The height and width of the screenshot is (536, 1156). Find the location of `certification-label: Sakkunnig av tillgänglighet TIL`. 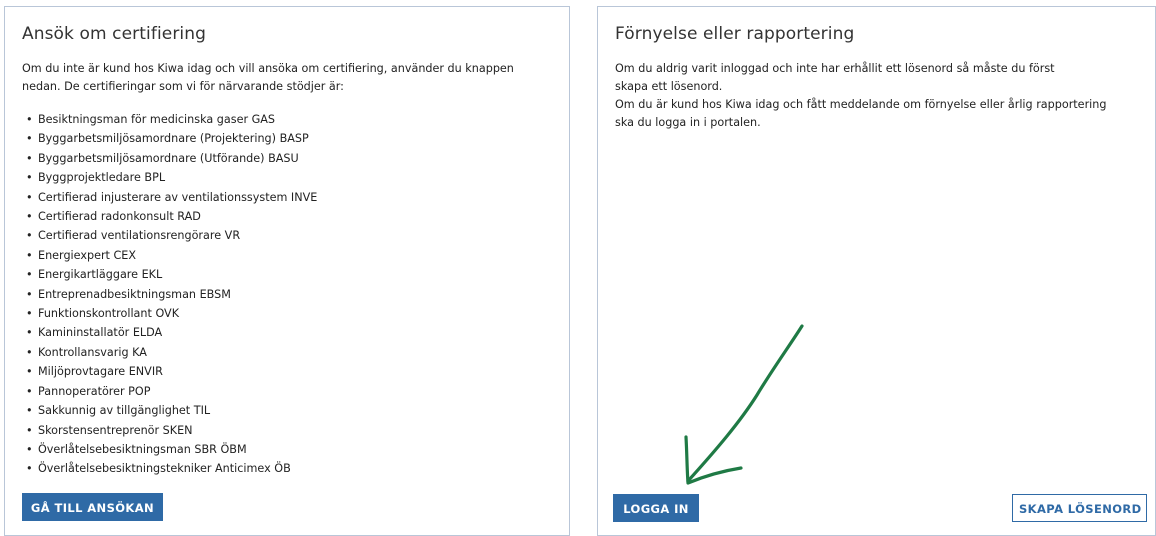

certification-label: Sakkunnig av tillgänglighet TIL is located at coordinates (124, 411).